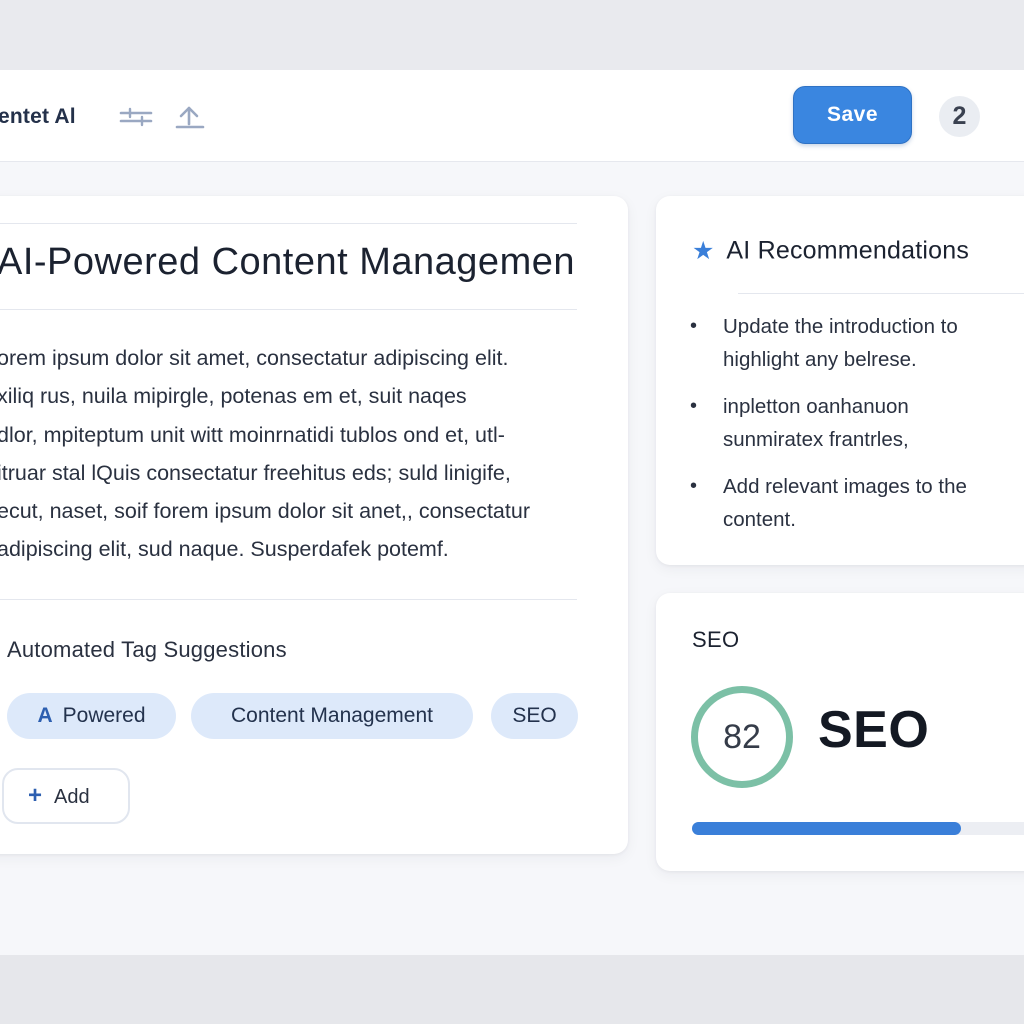  I want to click on tag-chip-powered: A Powered, so click(91, 716).